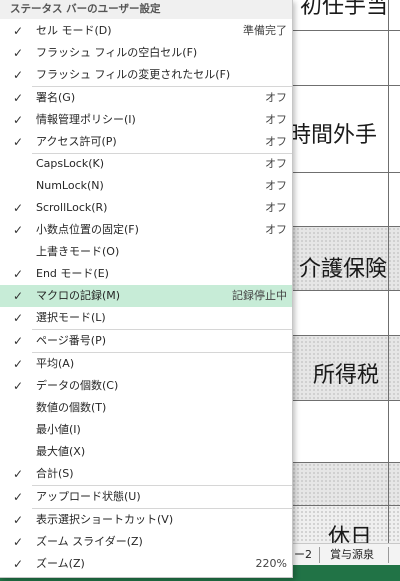  What do you see at coordinates (146, 341) in the screenshot?
I see `menu-item-page-number: ✓ ページ番号(P)` at bounding box center [146, 341].